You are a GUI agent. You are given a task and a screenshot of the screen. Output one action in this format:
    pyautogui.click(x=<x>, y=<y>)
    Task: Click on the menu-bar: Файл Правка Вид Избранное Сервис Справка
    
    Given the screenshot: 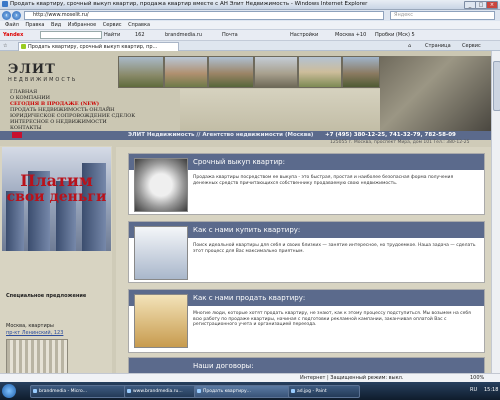 What is the action you would take?
    pyautogui.click(x=250, y=25)
    